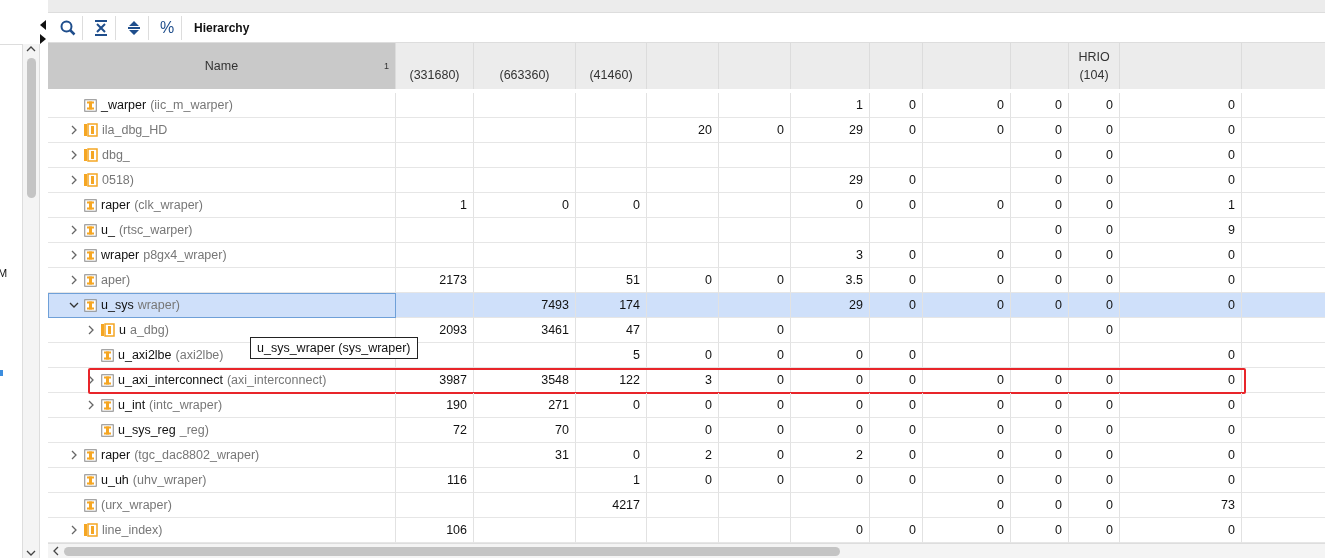 The height and width of the screenshot is (558, 1325). I want to click on table-cell: 3.5, so click(854, 280).